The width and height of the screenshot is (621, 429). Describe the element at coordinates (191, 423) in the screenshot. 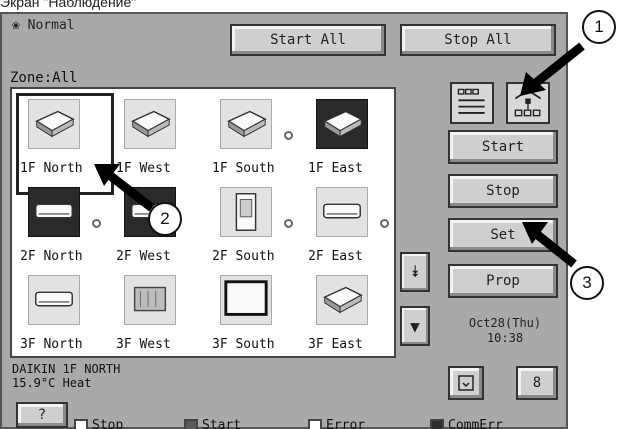

I see `legend-start-swatch` at that location.